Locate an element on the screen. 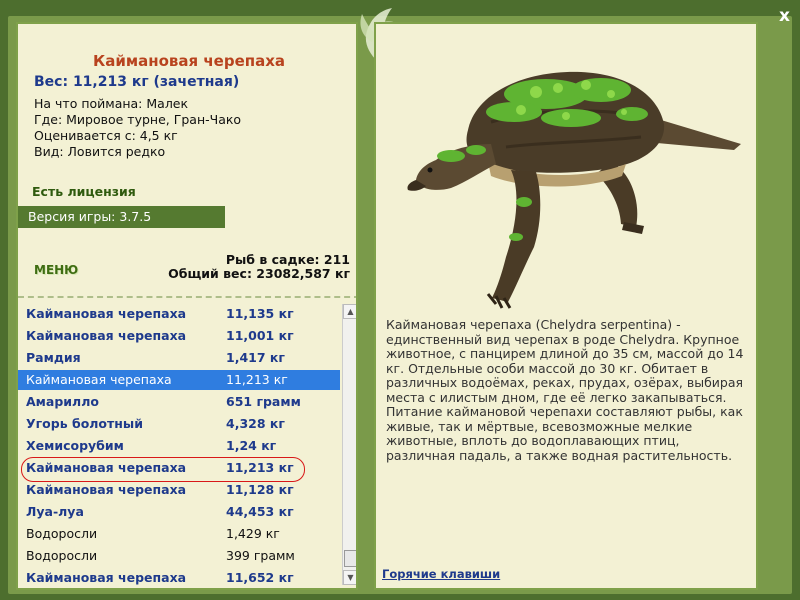 This screenshot has width=800, height=600. catch-name: Хемисорубим is located at coordinates (75, 445).